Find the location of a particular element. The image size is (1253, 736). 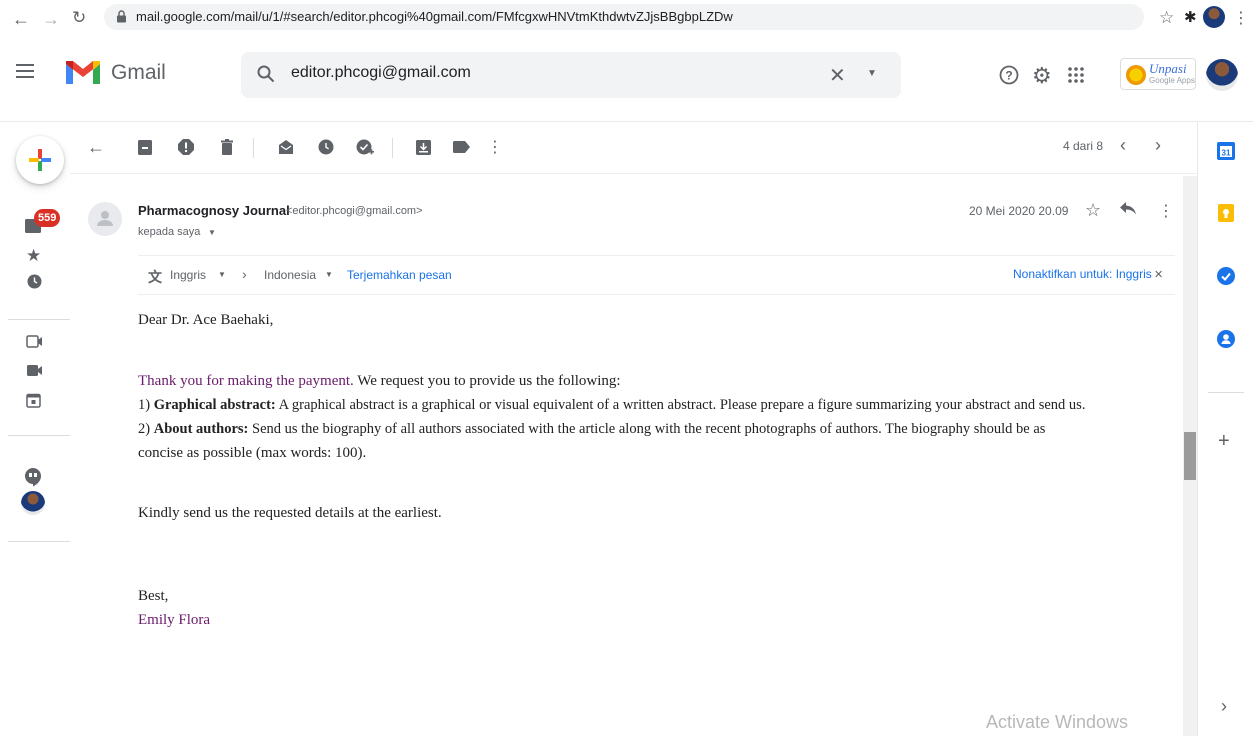

compose-plus-icon is located at coordinates (40, 162).